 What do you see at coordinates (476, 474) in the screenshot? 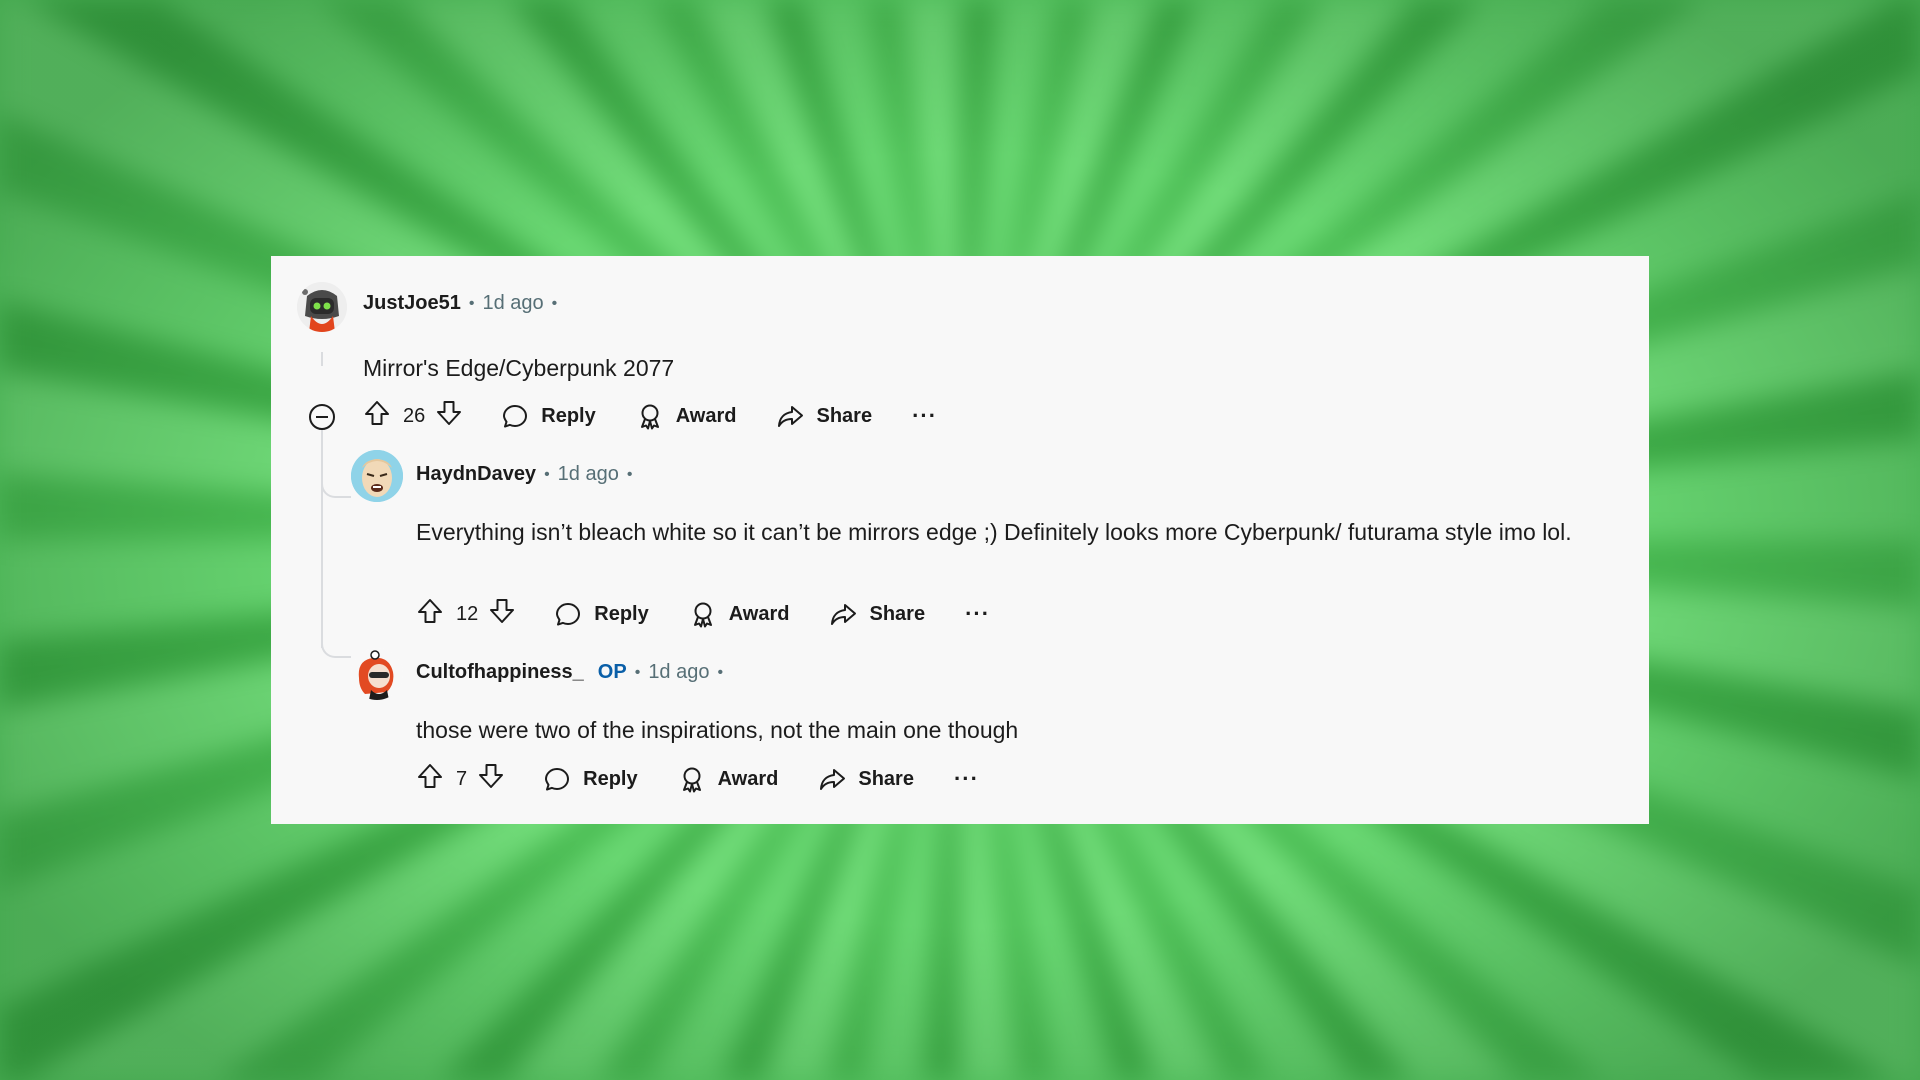
I see `username: HaydnDavey` at bounding box center [476, 474].